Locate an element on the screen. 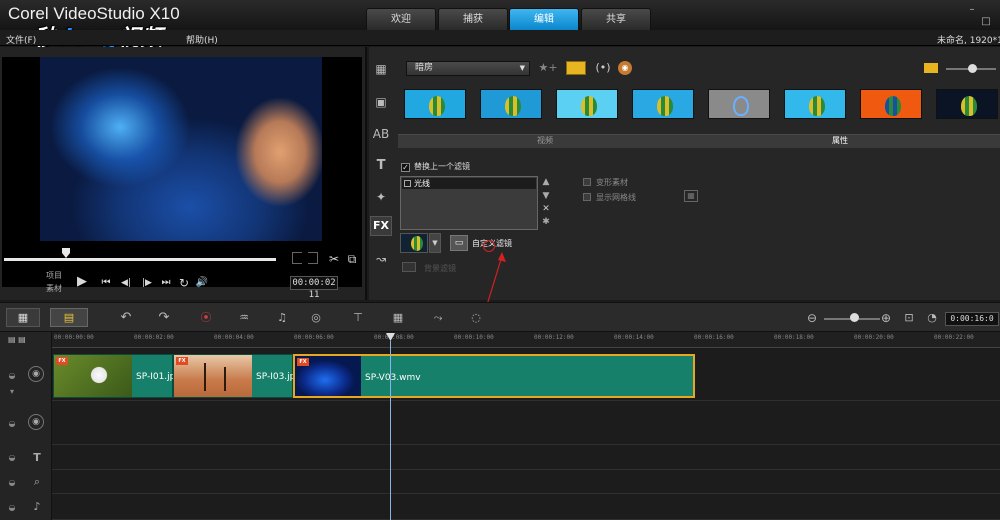 The height and width of the screenshot is (520, 1000). delete-filter-icon: ✕ is located at coordinates (546, 209).